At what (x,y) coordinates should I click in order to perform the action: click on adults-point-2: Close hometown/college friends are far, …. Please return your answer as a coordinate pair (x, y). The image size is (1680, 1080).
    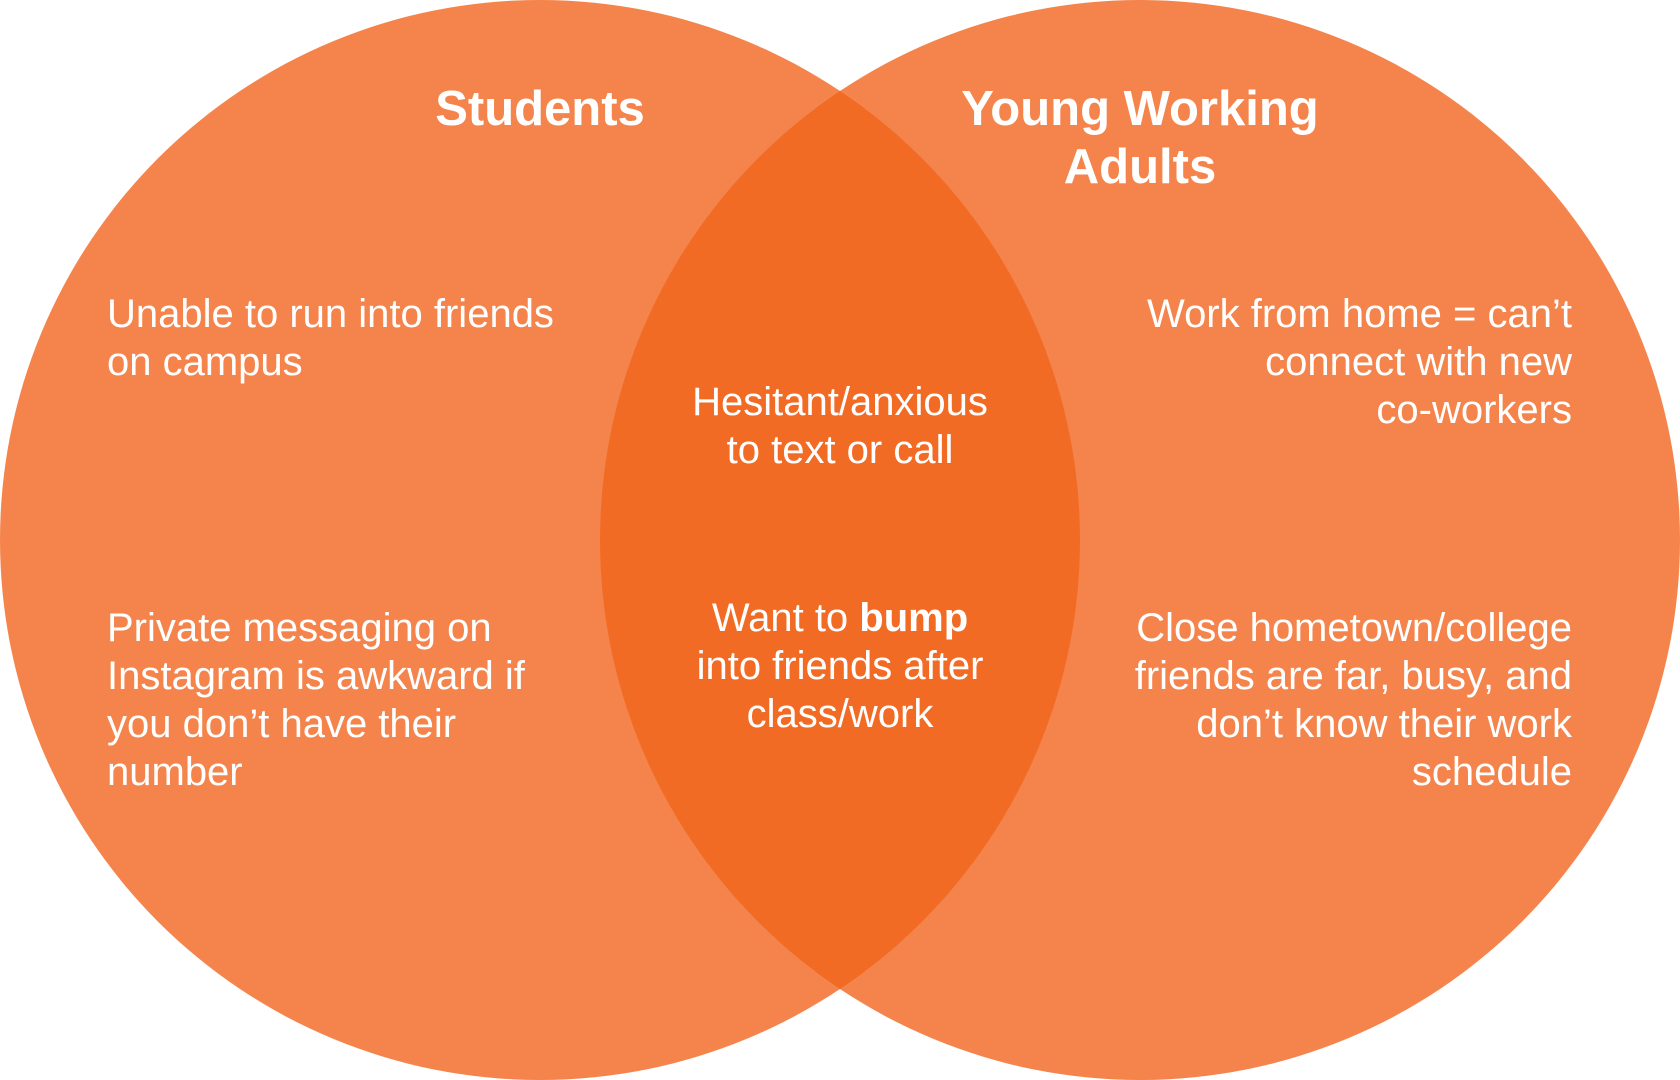
    Looking at the image, I should click on (1353, 700).